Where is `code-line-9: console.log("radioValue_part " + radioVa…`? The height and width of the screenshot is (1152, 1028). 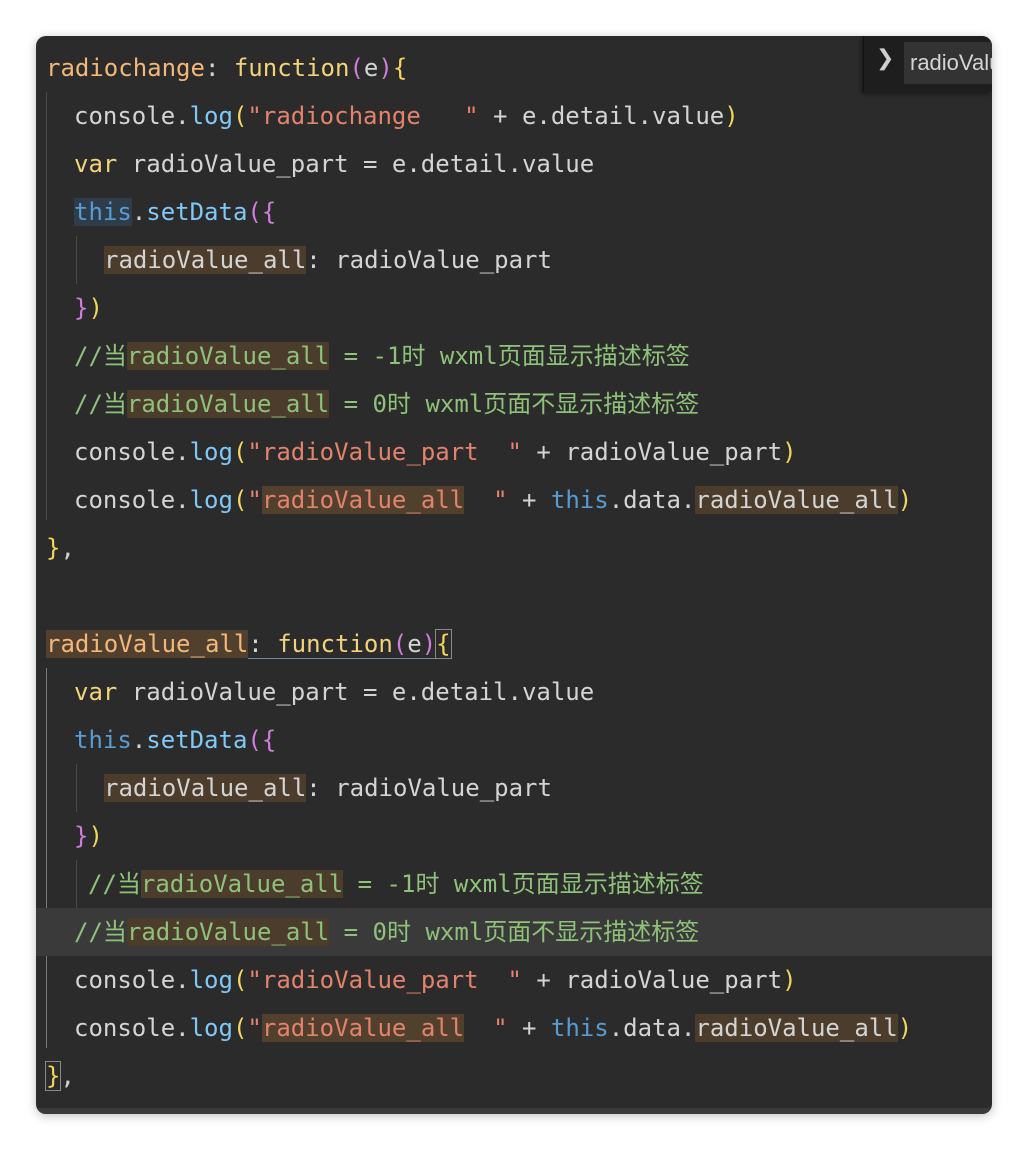
code-line-9: console.log("radioValue_part " + radioVa… is located at coordinates (514, 452).